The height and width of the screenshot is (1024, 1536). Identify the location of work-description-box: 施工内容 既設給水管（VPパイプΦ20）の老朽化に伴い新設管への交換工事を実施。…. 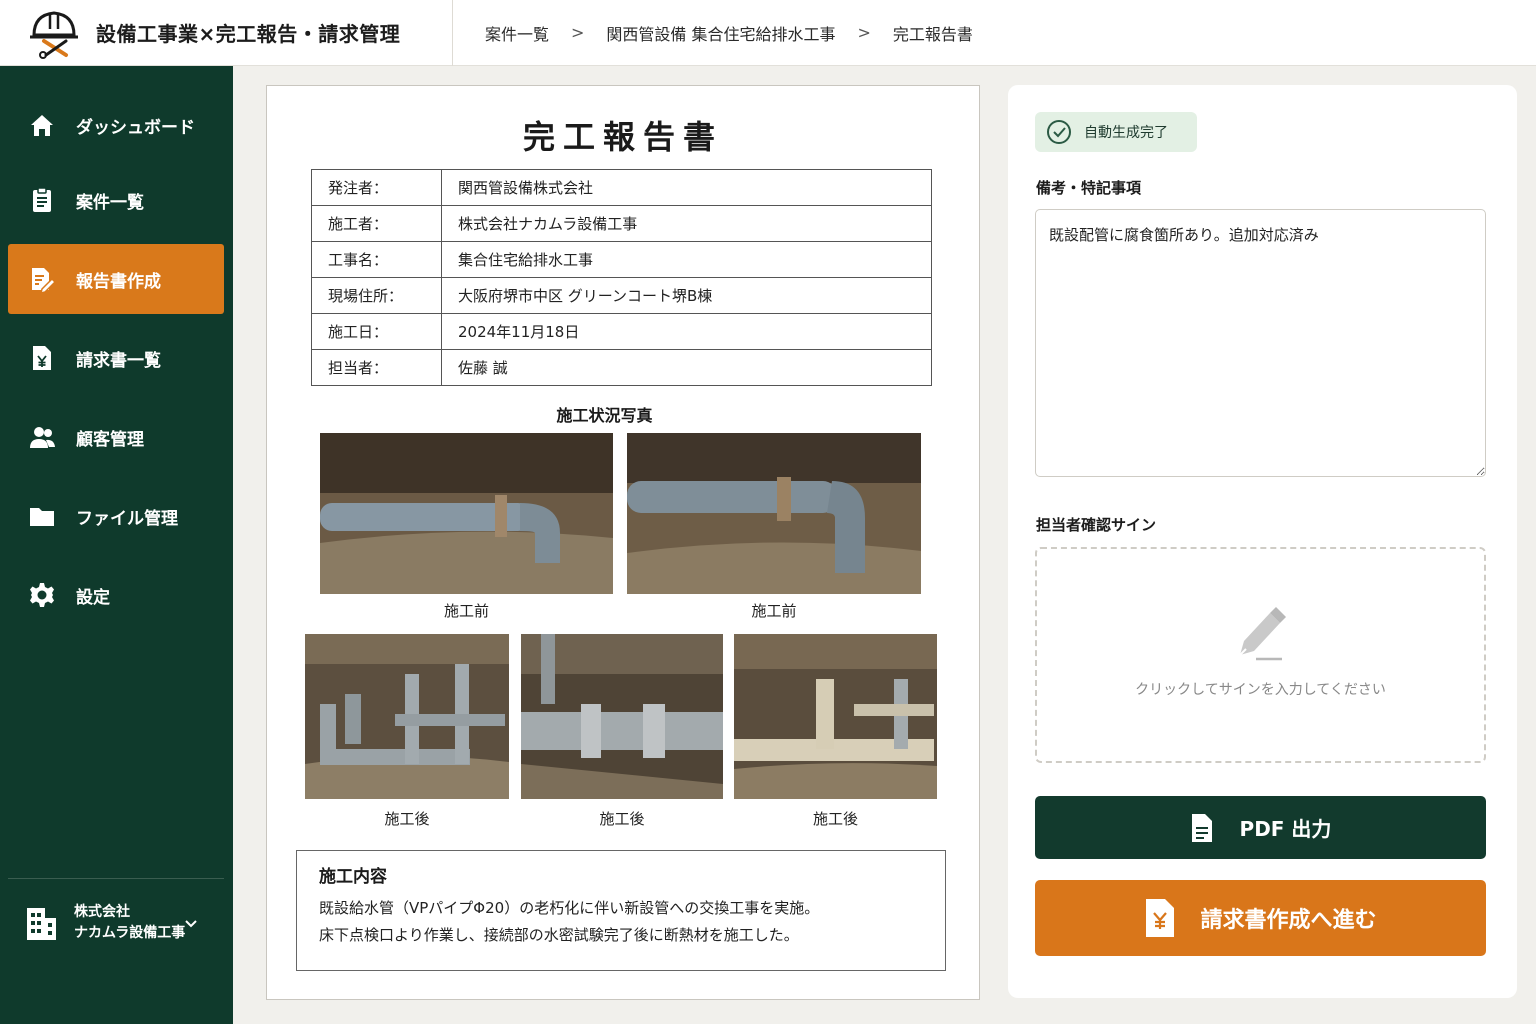
(621, 910).